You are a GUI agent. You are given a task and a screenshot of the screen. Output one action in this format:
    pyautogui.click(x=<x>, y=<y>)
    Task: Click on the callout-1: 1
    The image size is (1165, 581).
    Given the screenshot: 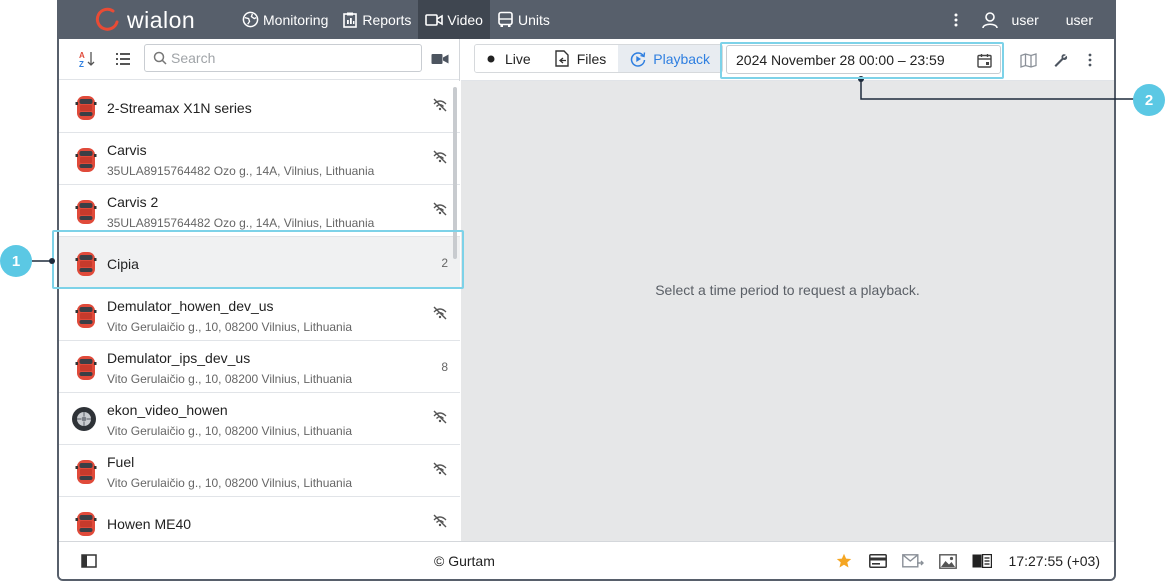 What is the action you would take?
    pyautogui.click(x=16, y=261)
    